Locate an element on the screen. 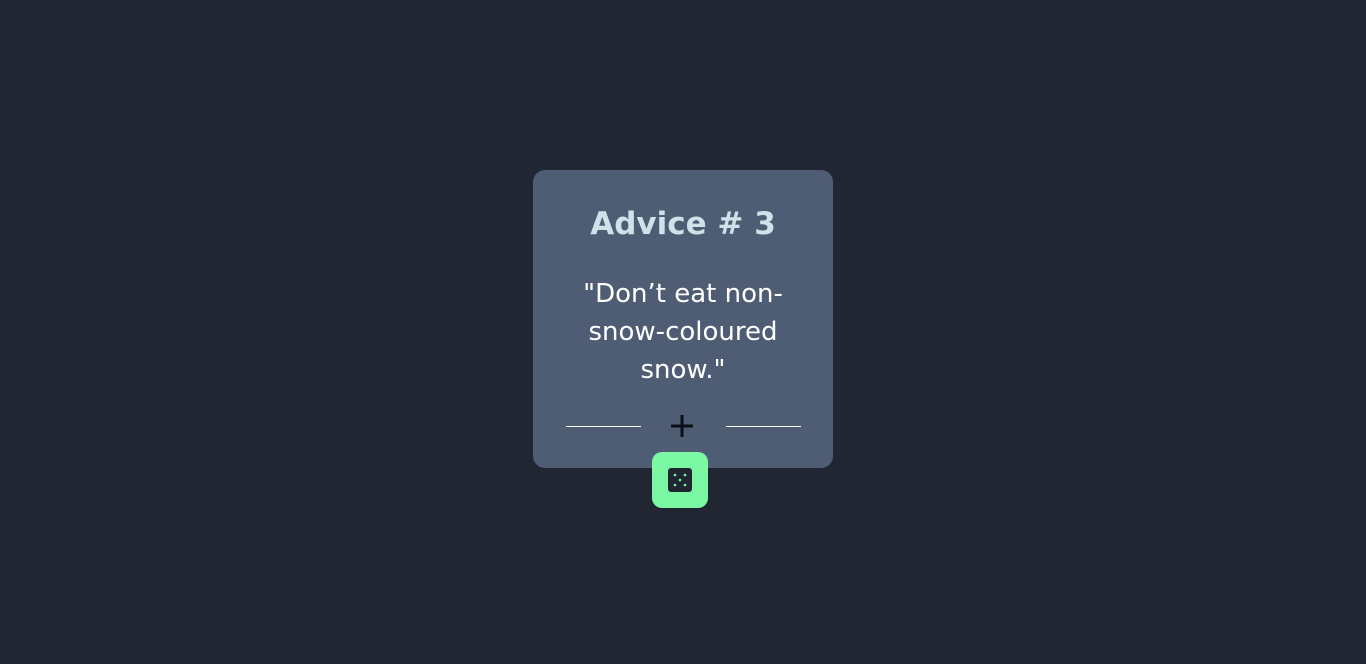 Image resolution: width=1366 pixels, height=664 pixels. new-advice-button is located at coordinates (680, 480).